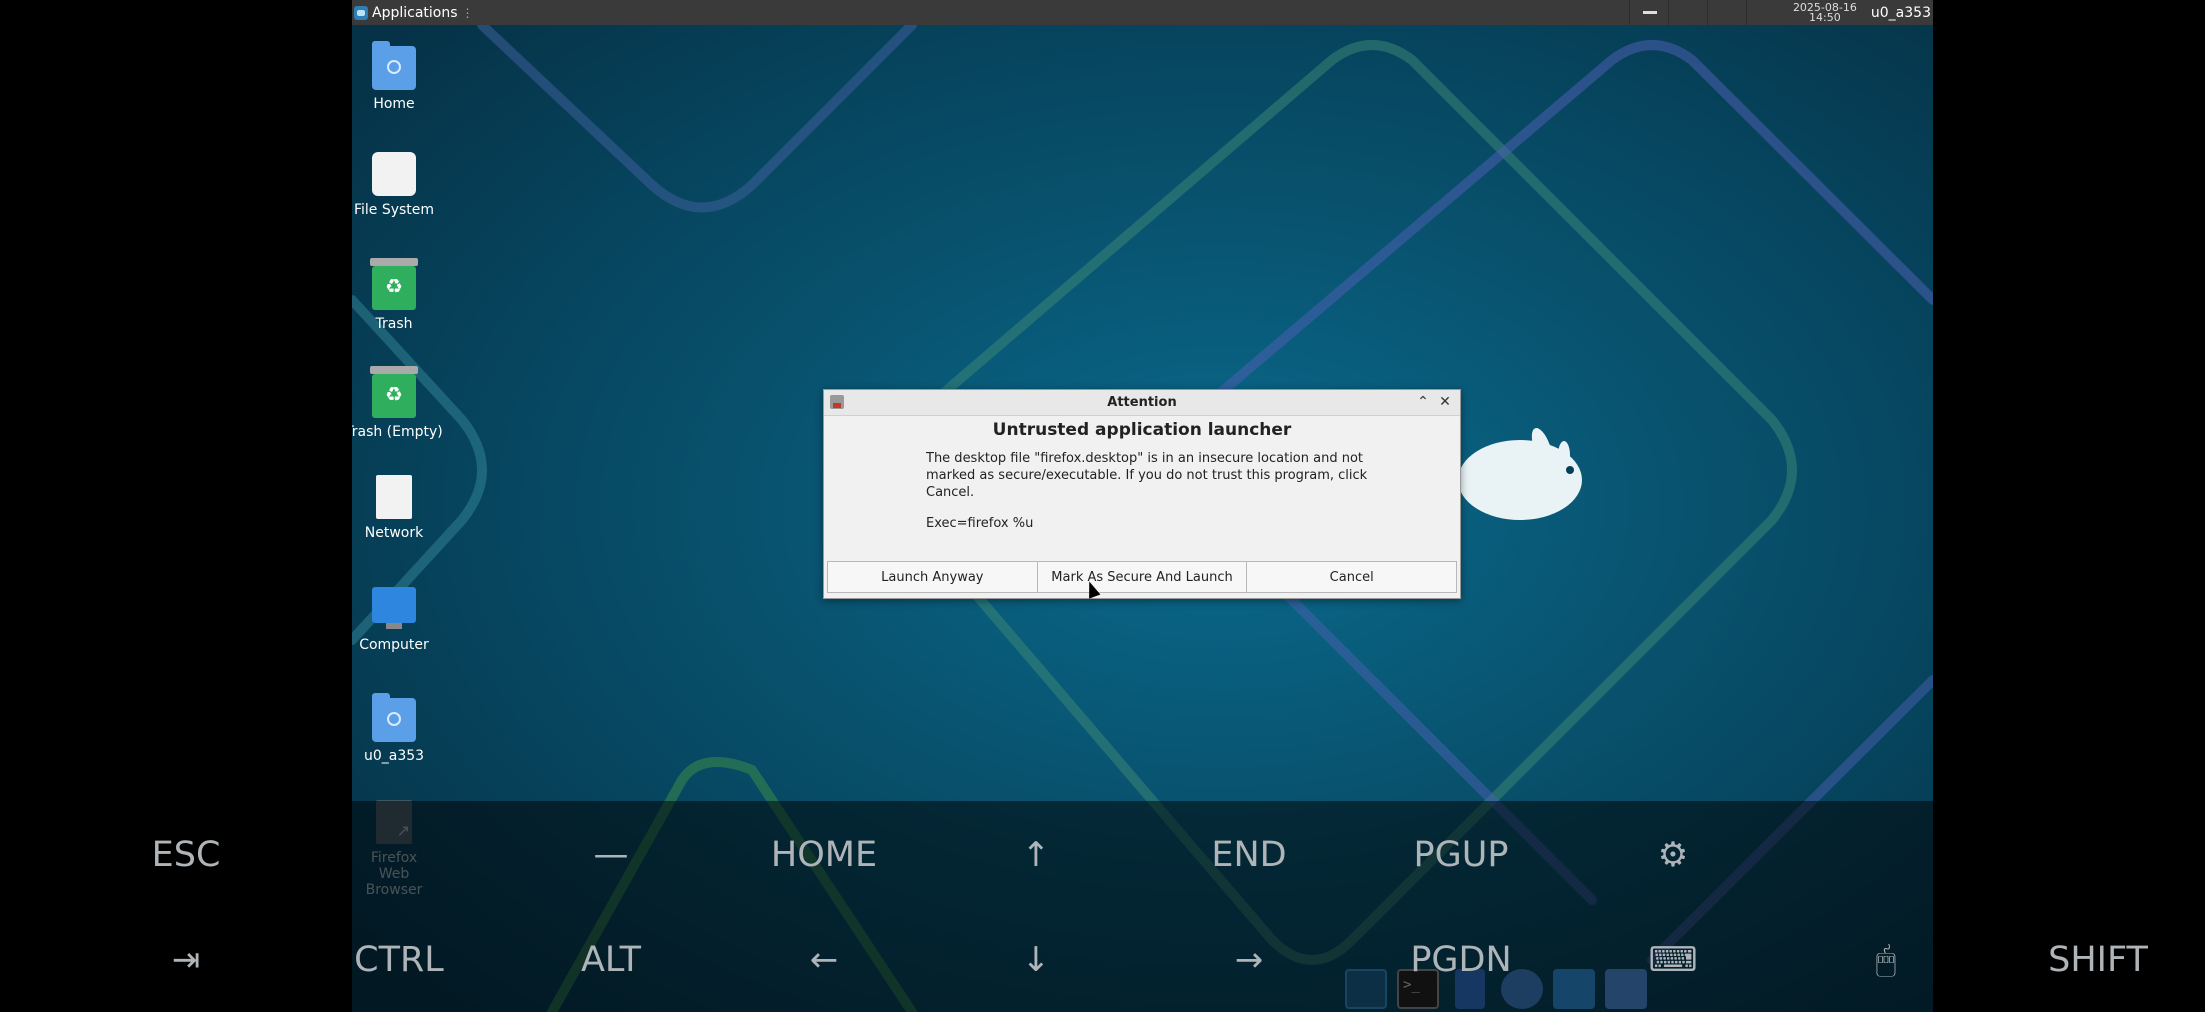 The width and height of the screenshot is (2205, 1012). I want to click on trash-empty-icon: ♻, so click(394, 392).